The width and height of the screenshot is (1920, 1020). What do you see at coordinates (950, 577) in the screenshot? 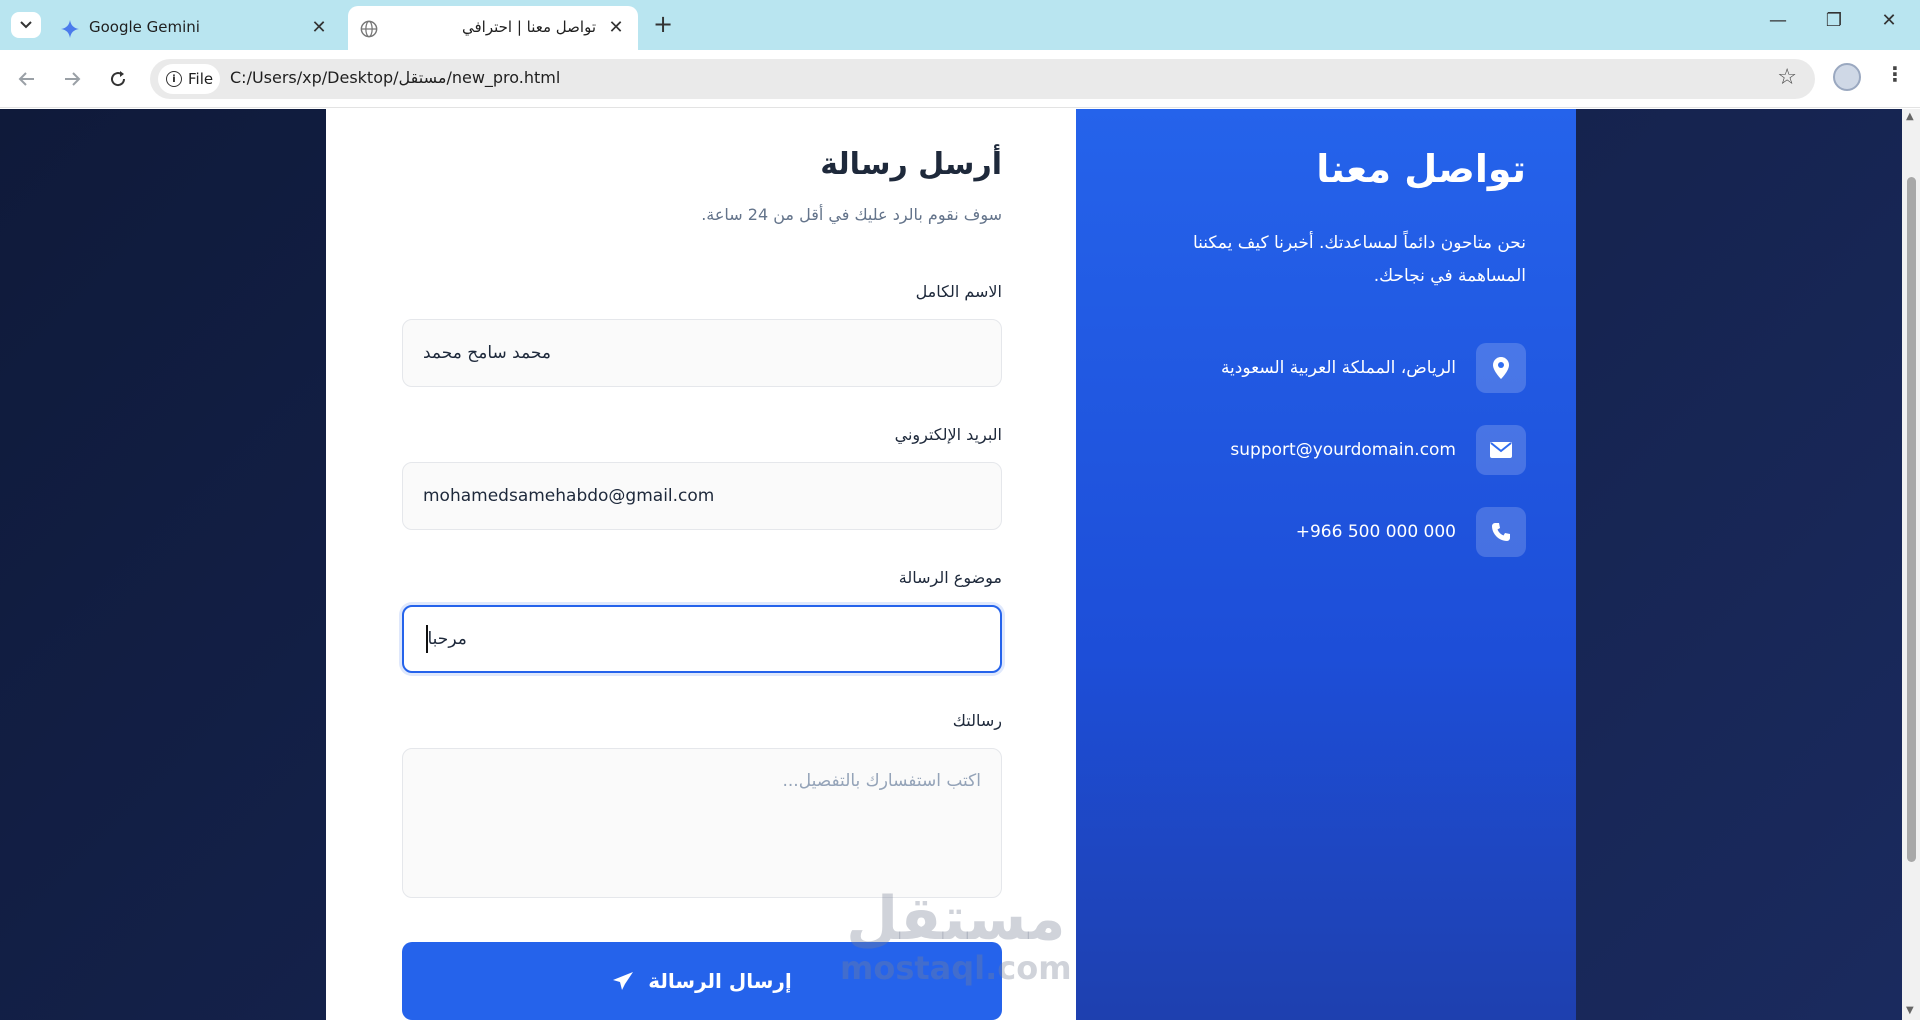
I see `subject-label: موضوع الرسالة` at bounding box center [950, 577].